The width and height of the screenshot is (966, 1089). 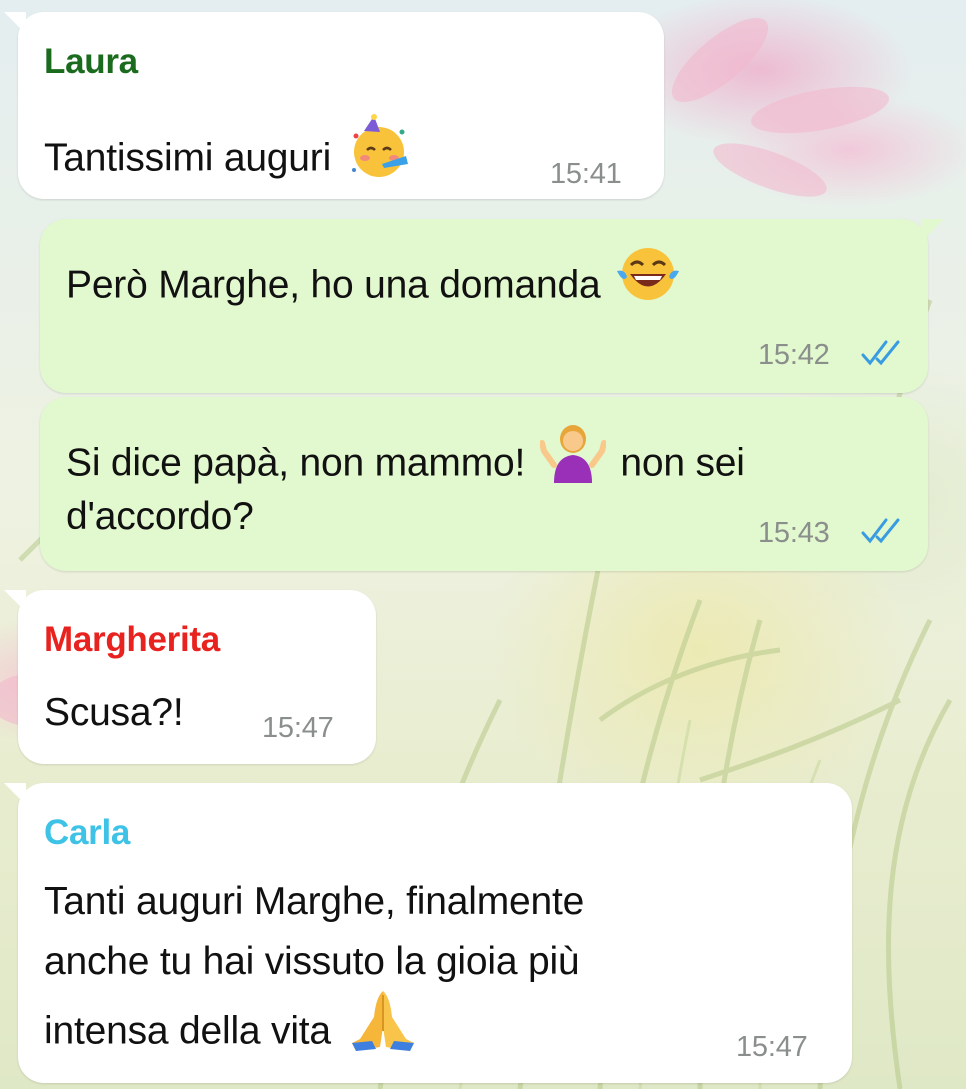 What do you see at coordinates (333, 285) in the screenshot?
I see `message-text-content: Però Marghe, ho una domanda` at bounding box center [333, 285].